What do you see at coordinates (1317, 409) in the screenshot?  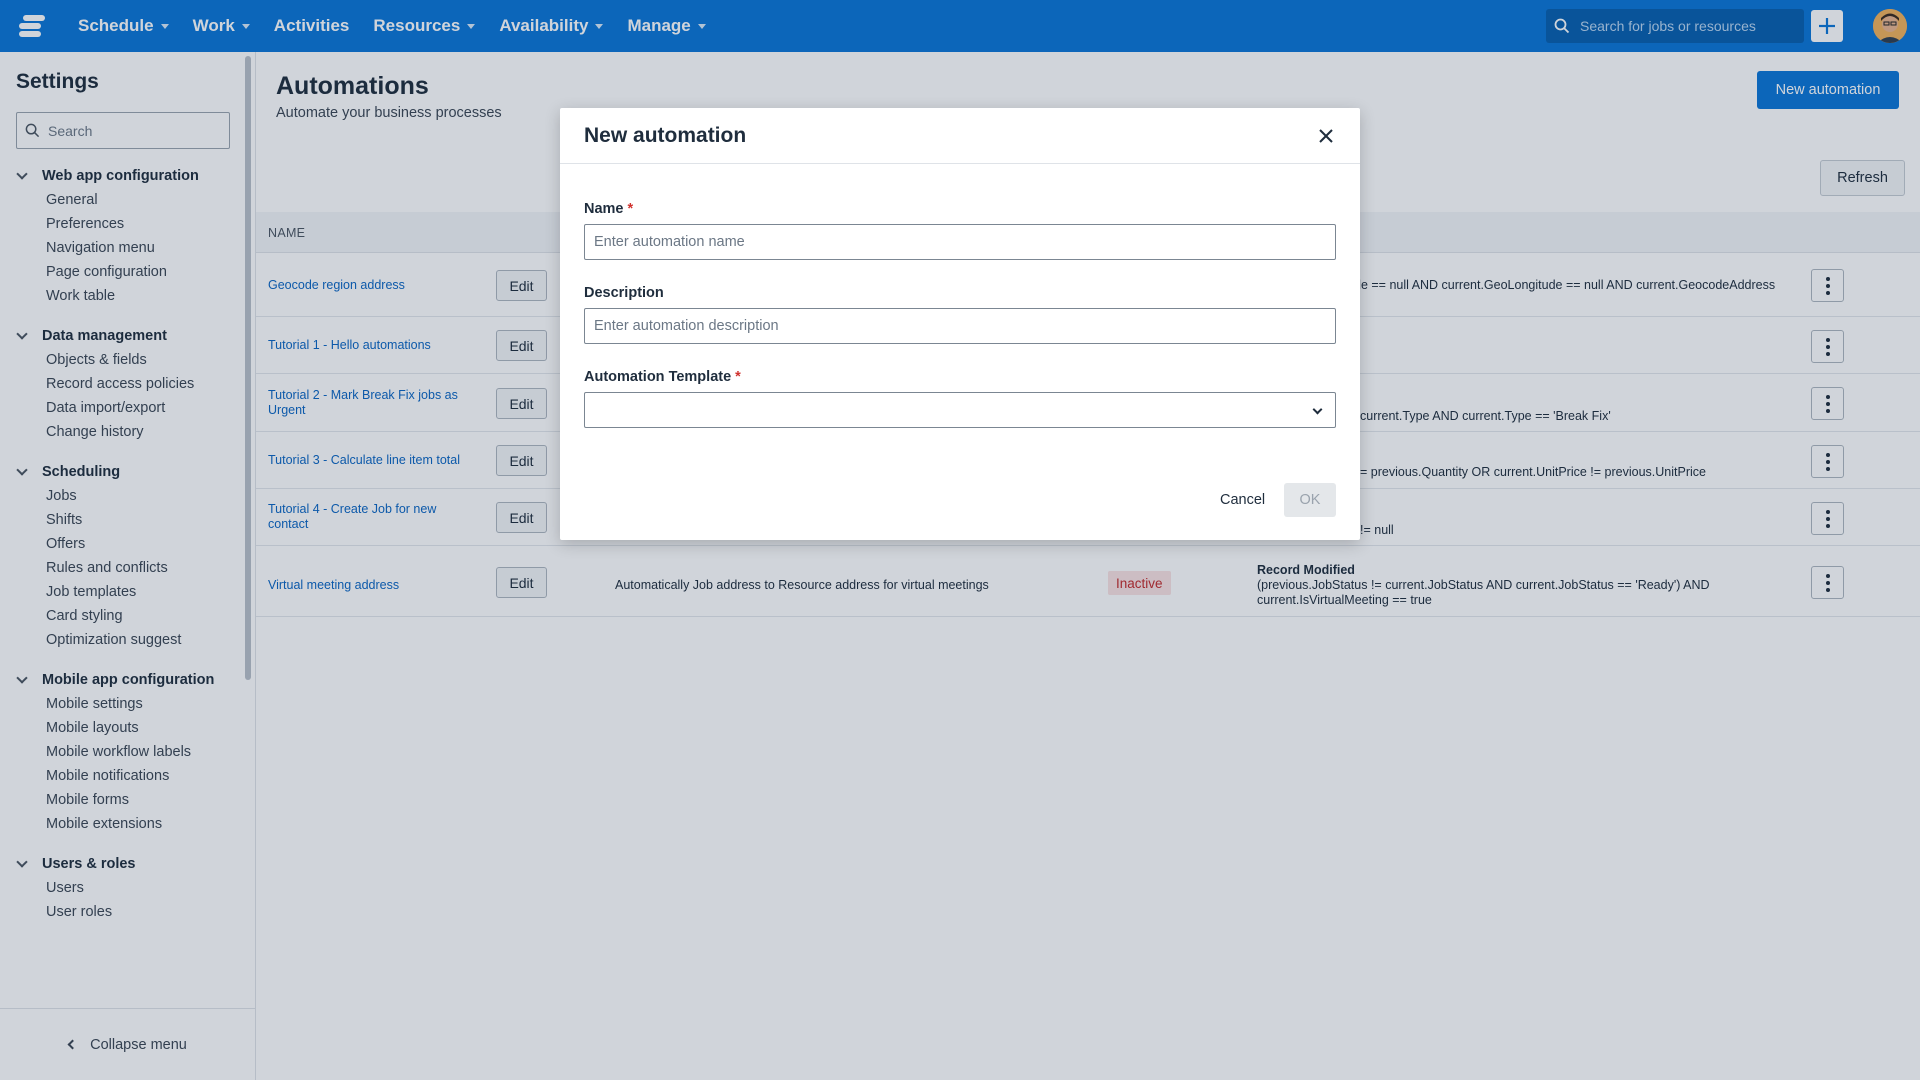 I see `chevron-down-icon` at bounding box center [1317, 409].